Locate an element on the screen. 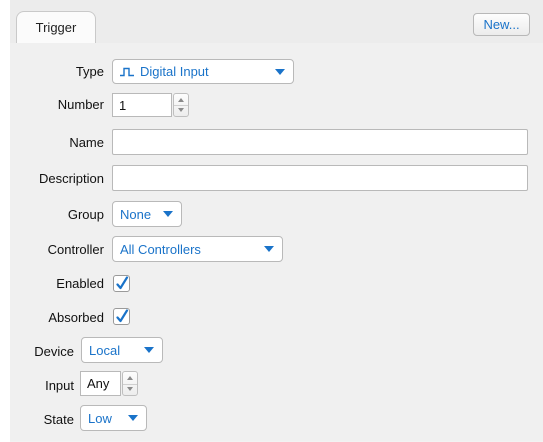  controller-label: Controller is located at coordinates (75, 249).